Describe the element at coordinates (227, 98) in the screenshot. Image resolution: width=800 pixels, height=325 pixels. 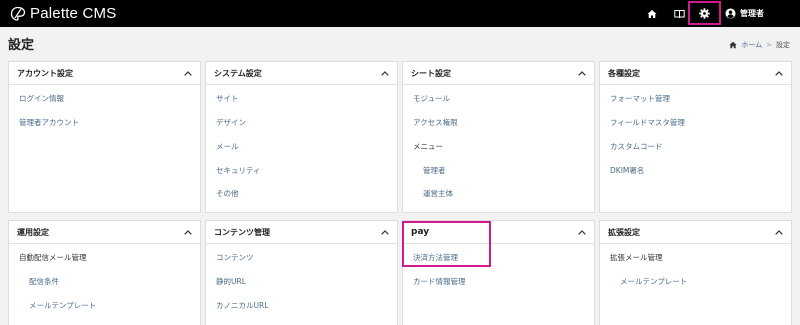
I see `menu-link-site: サイト` at that location.